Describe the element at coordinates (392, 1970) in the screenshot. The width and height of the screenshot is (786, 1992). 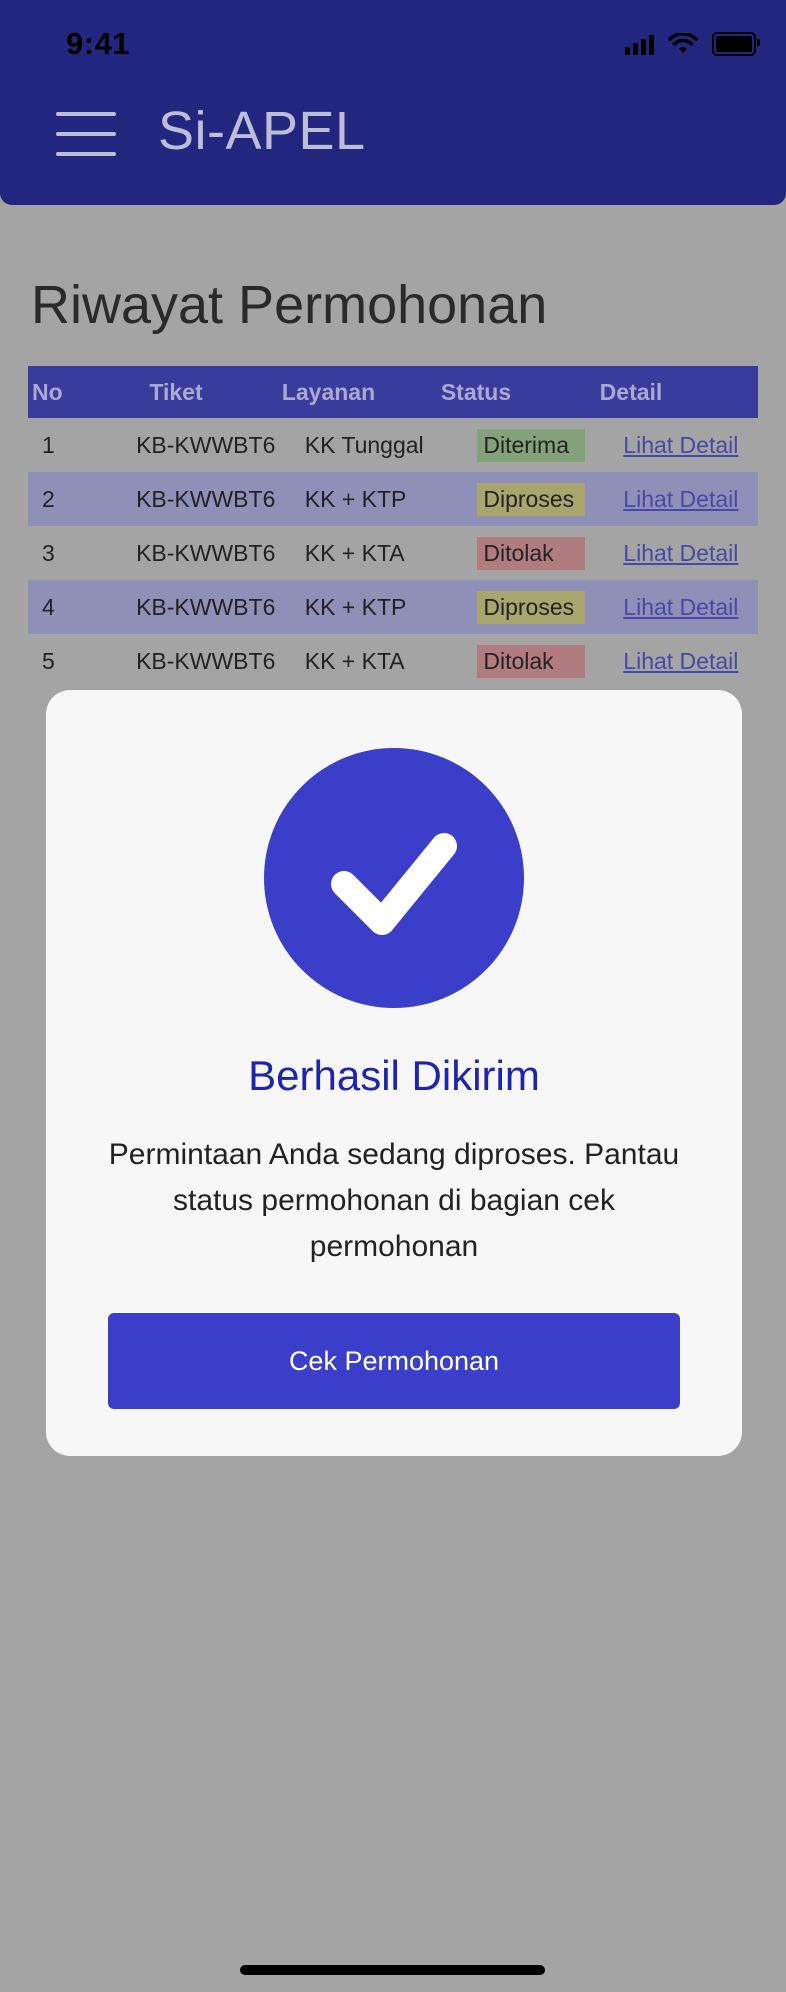
I see `home-indicator` at that location.